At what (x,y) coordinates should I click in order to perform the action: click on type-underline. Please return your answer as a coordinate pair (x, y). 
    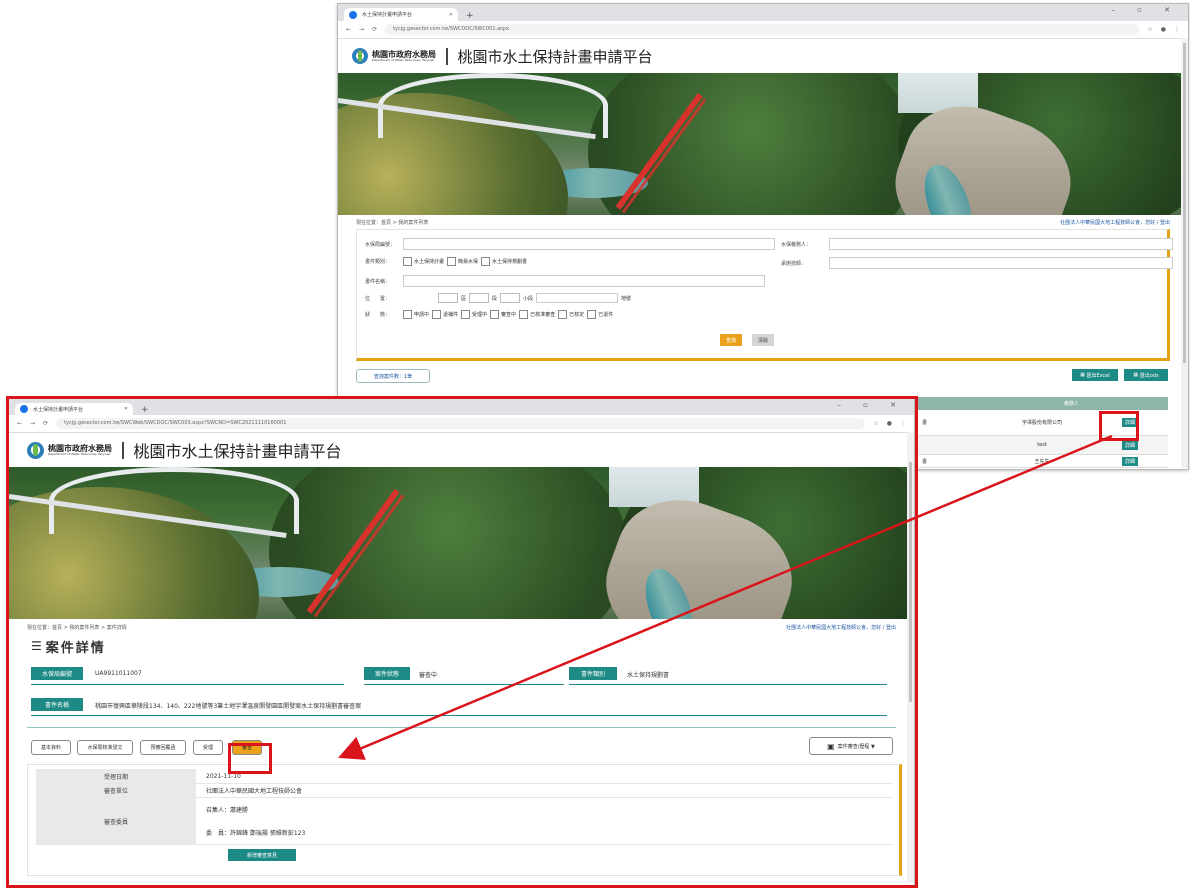
    Looking at the image, I should click on (728, 684).